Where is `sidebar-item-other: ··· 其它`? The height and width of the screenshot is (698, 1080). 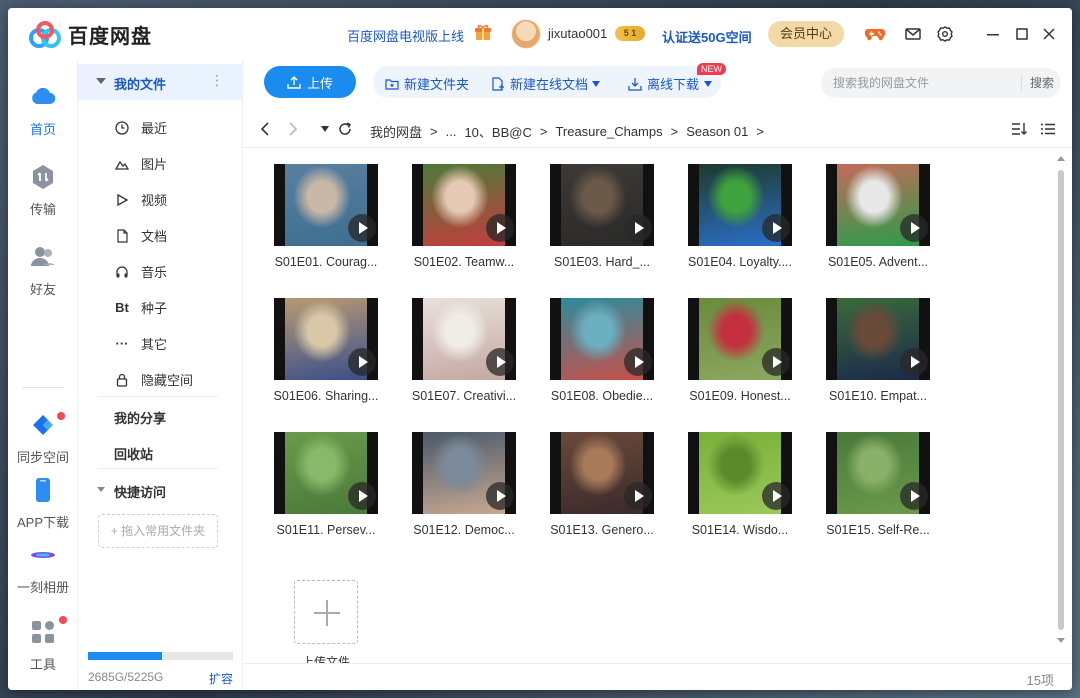
sidebar-item-other: ··· 其它 is located at coordinates (141, 343).